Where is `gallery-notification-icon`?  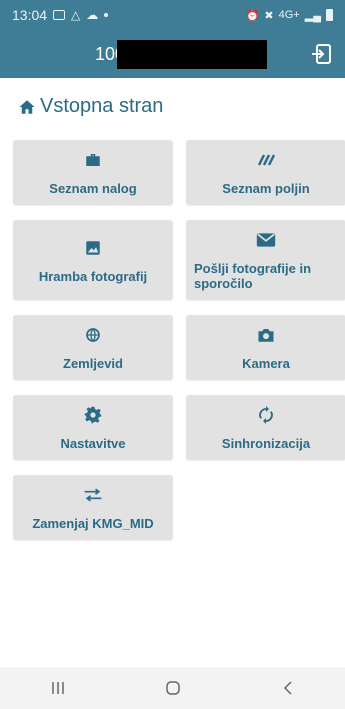
gallery-notification-icon is located at coordinates (59, 15).